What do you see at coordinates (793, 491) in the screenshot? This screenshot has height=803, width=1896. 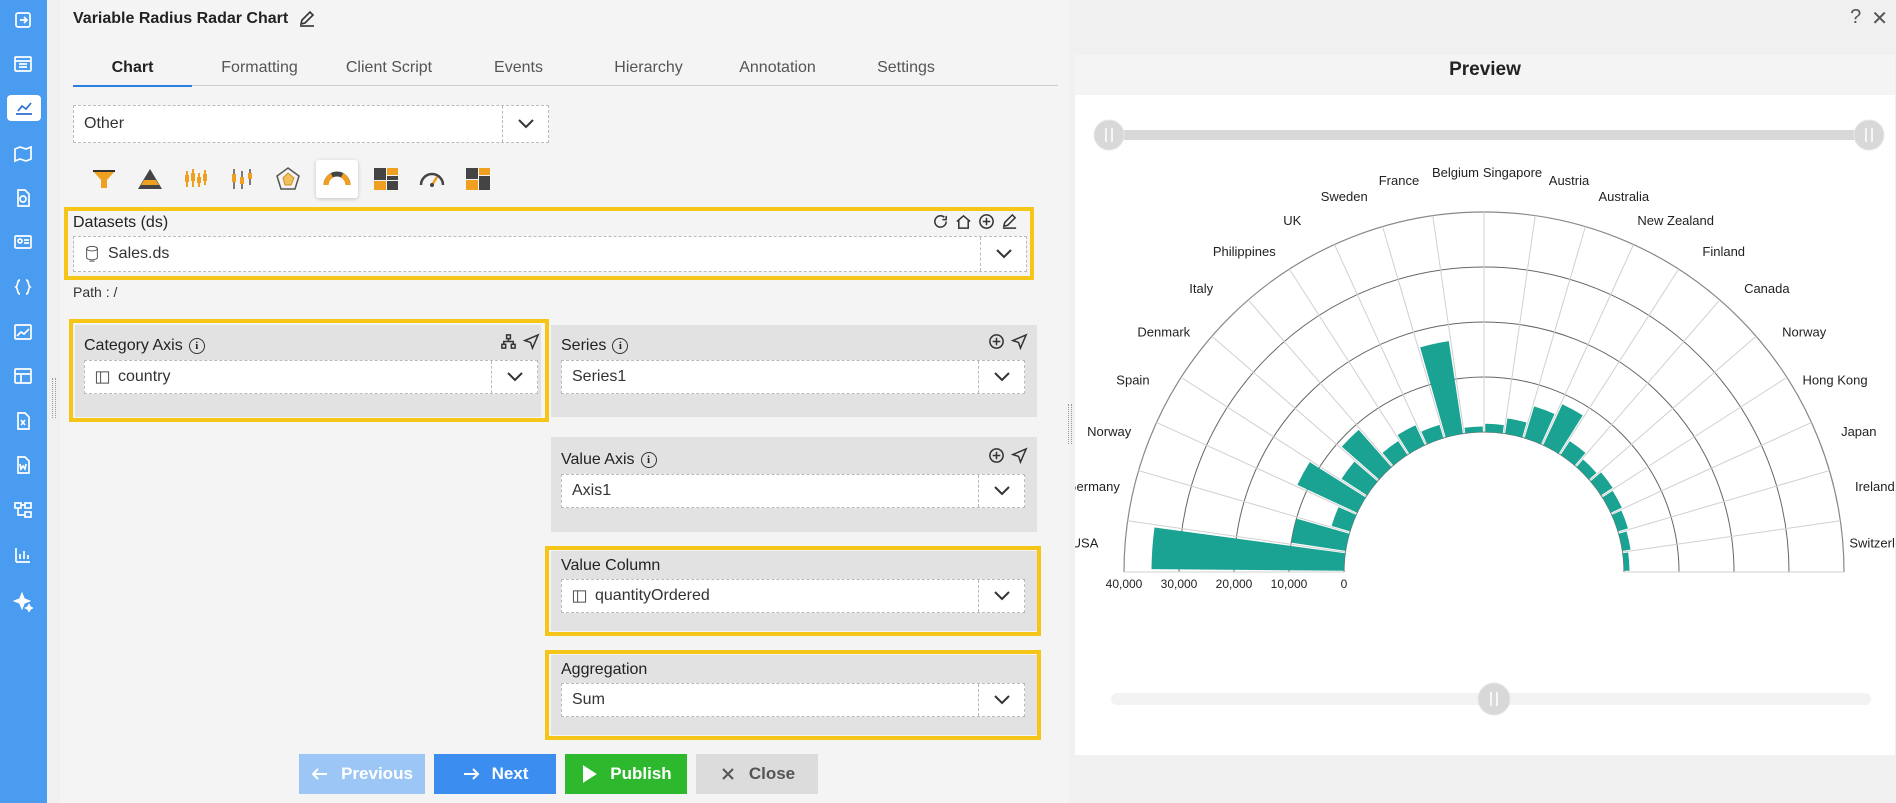 I see `value-axis-select: Axis1` at bounding box center [793, 491].